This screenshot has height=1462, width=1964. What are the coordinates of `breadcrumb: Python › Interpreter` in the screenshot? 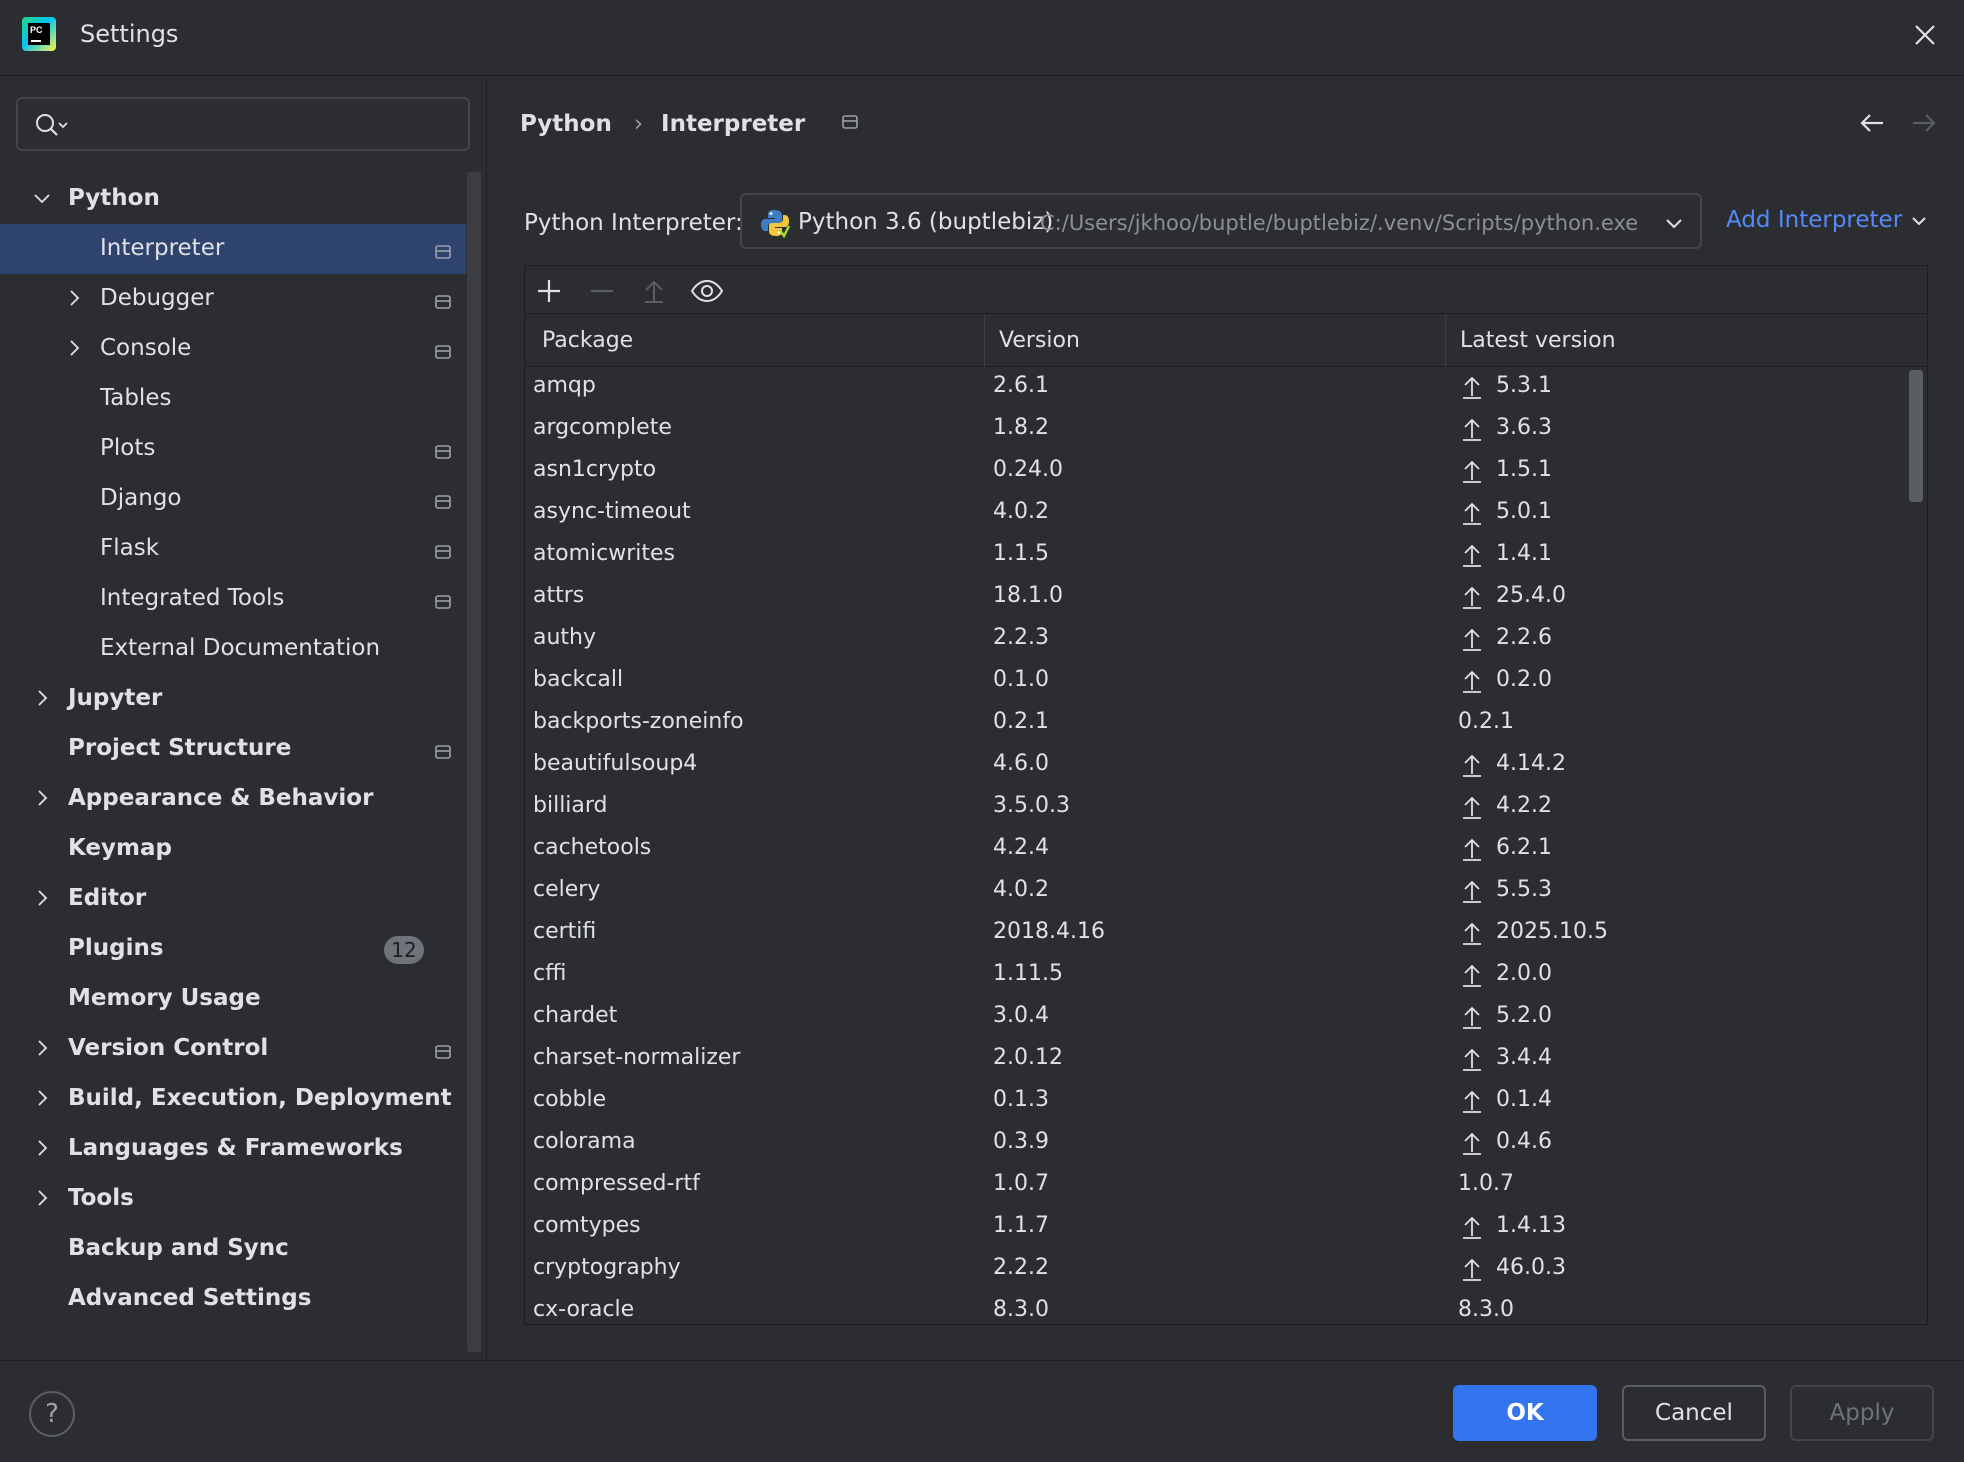 It's located at (689, 124).